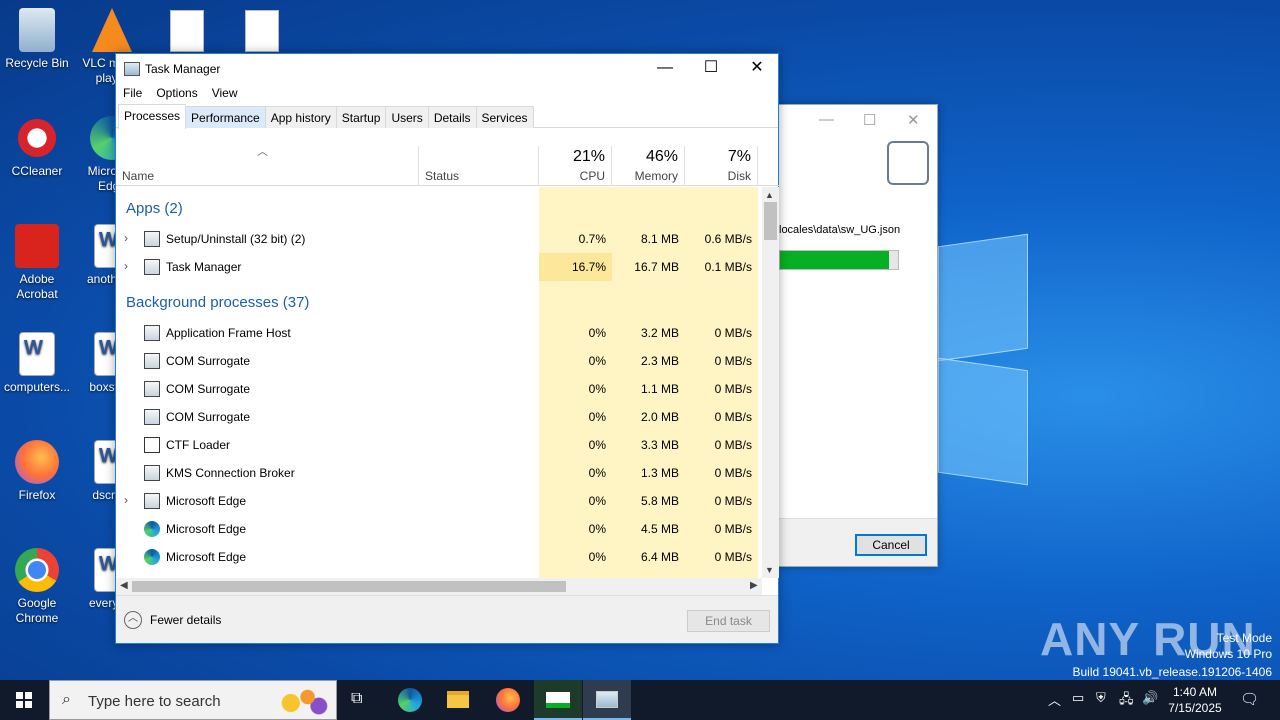  What do you see at coordinates (300, 117) in the screenshot?
I see `tab-app-history: App history` at bounding box center [300, 117].